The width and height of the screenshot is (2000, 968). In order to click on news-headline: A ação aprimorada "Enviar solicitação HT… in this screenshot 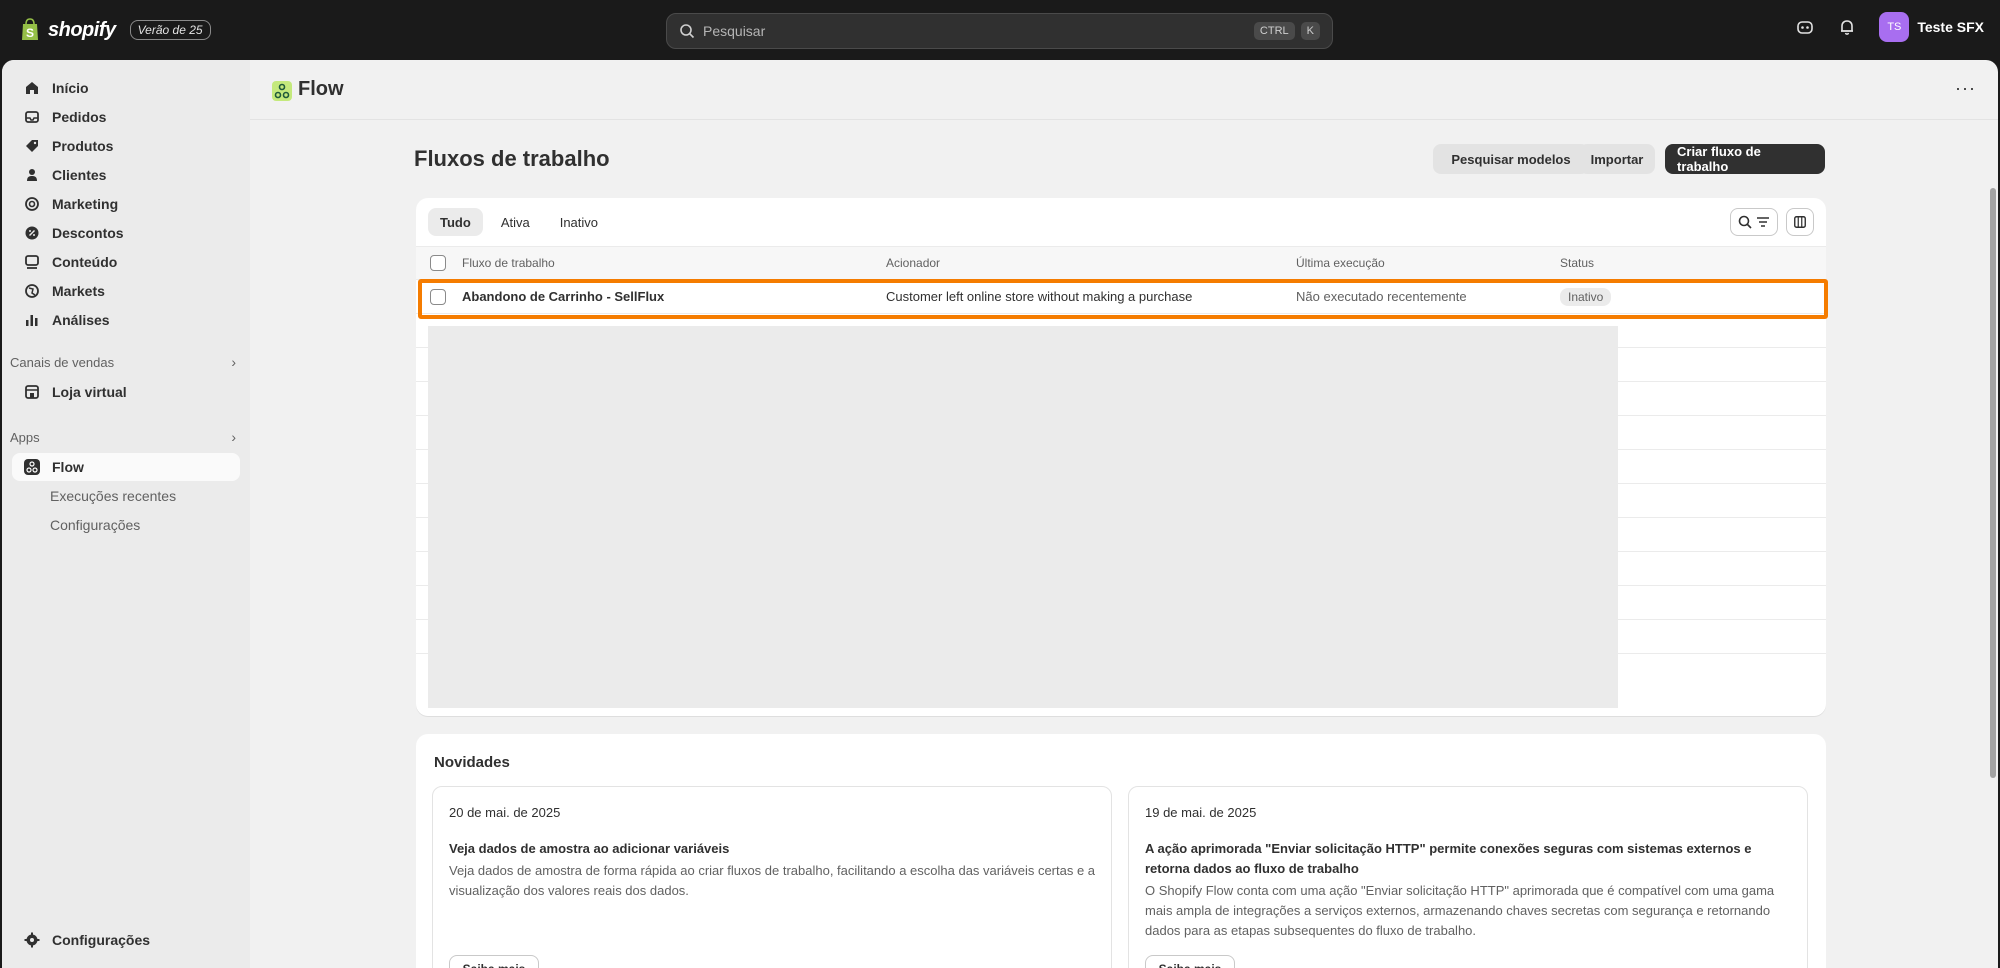, I will do `click(1448, 858)`.